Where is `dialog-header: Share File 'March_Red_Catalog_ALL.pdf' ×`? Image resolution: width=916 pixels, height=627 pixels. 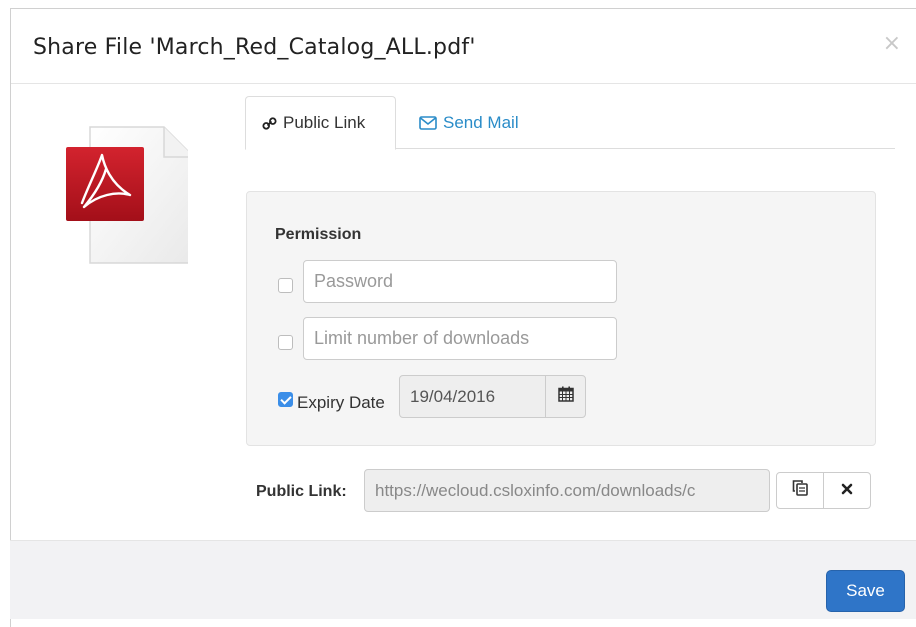 dialog-header: Share File 'March_Red_Catalog_ALL.pdf' × is located at coordinates (463, 46).